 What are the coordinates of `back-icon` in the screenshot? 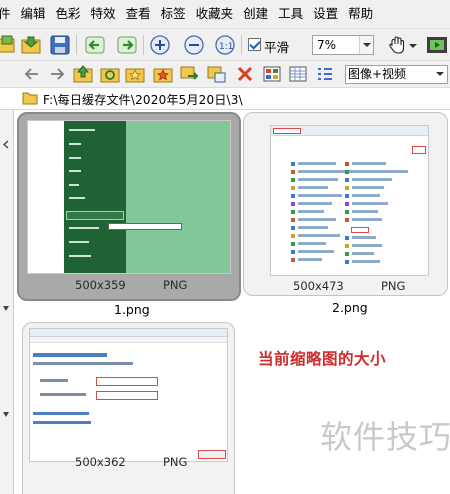 It's located at (95, 45).